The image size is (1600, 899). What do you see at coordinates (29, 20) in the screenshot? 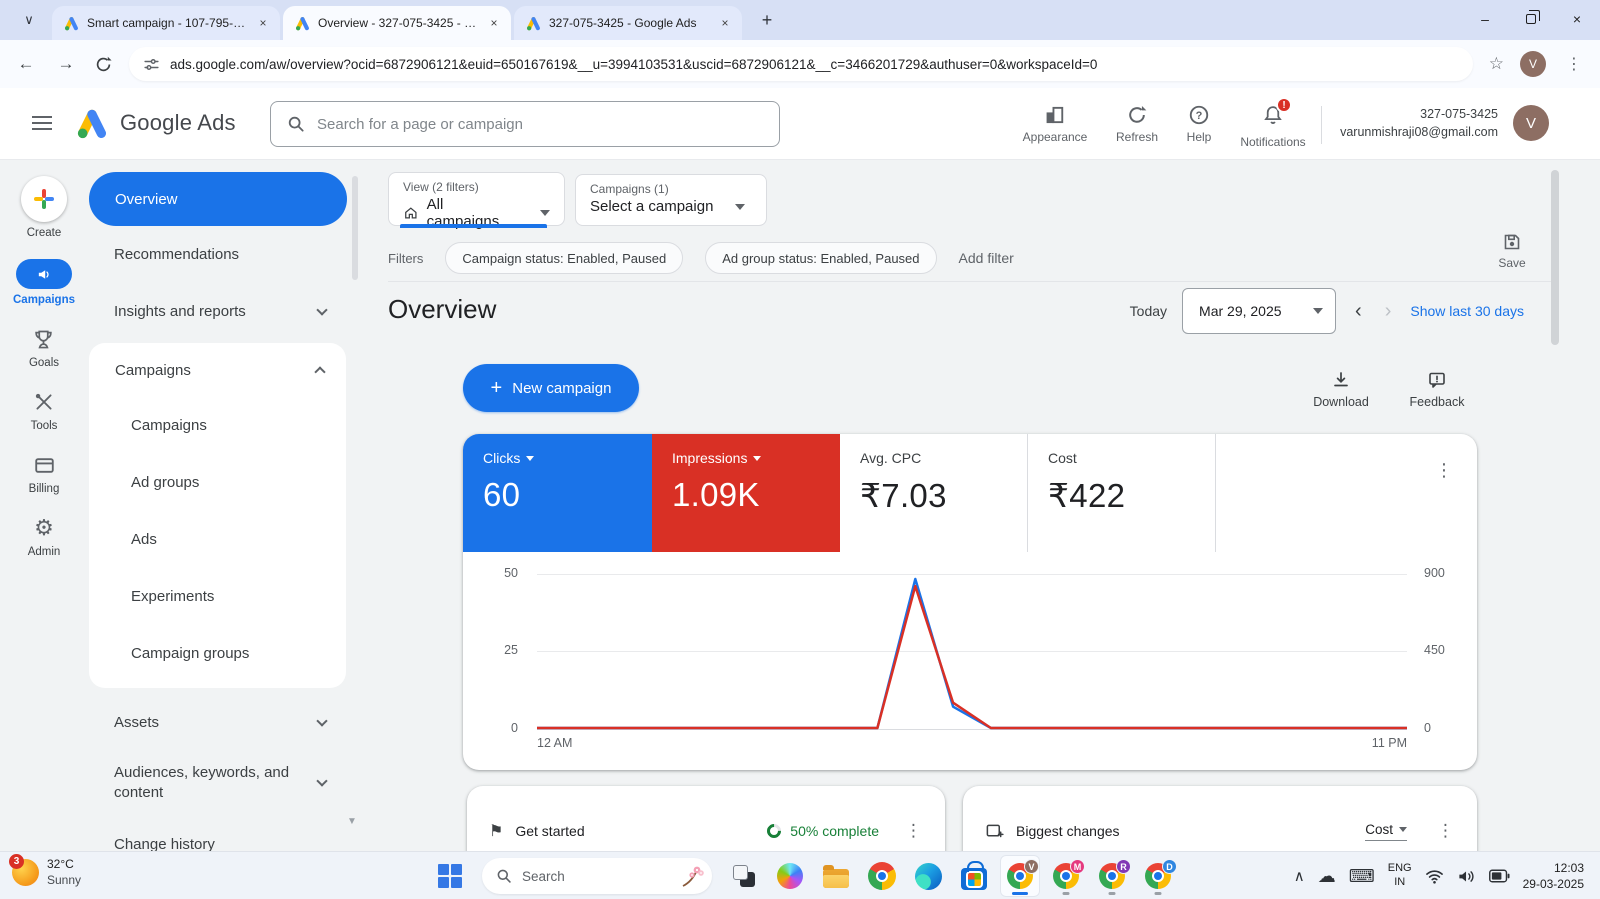
I see `tab-search-button: ∨` at bounding box center [29, 20].